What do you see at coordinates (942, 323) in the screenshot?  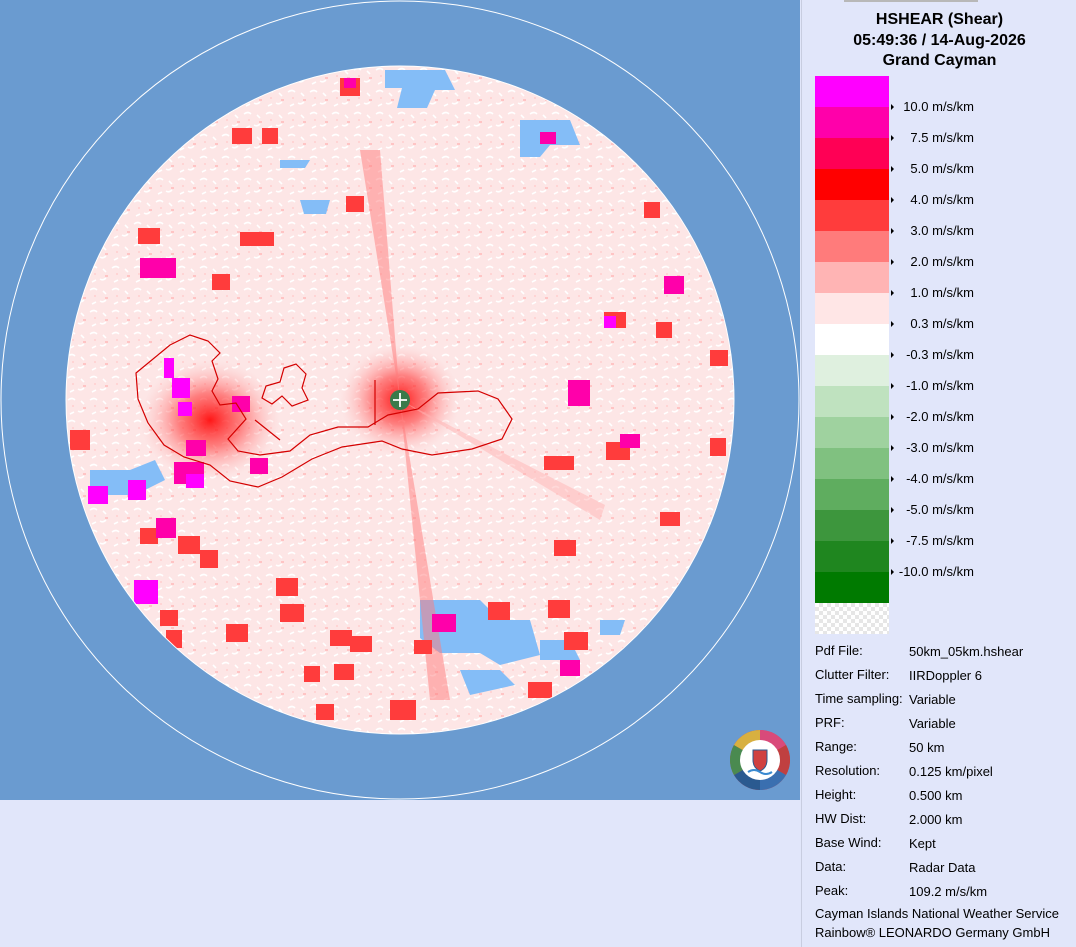 I see `legend-label: 0.3 m/s/km` at bounding box center [942, 323].